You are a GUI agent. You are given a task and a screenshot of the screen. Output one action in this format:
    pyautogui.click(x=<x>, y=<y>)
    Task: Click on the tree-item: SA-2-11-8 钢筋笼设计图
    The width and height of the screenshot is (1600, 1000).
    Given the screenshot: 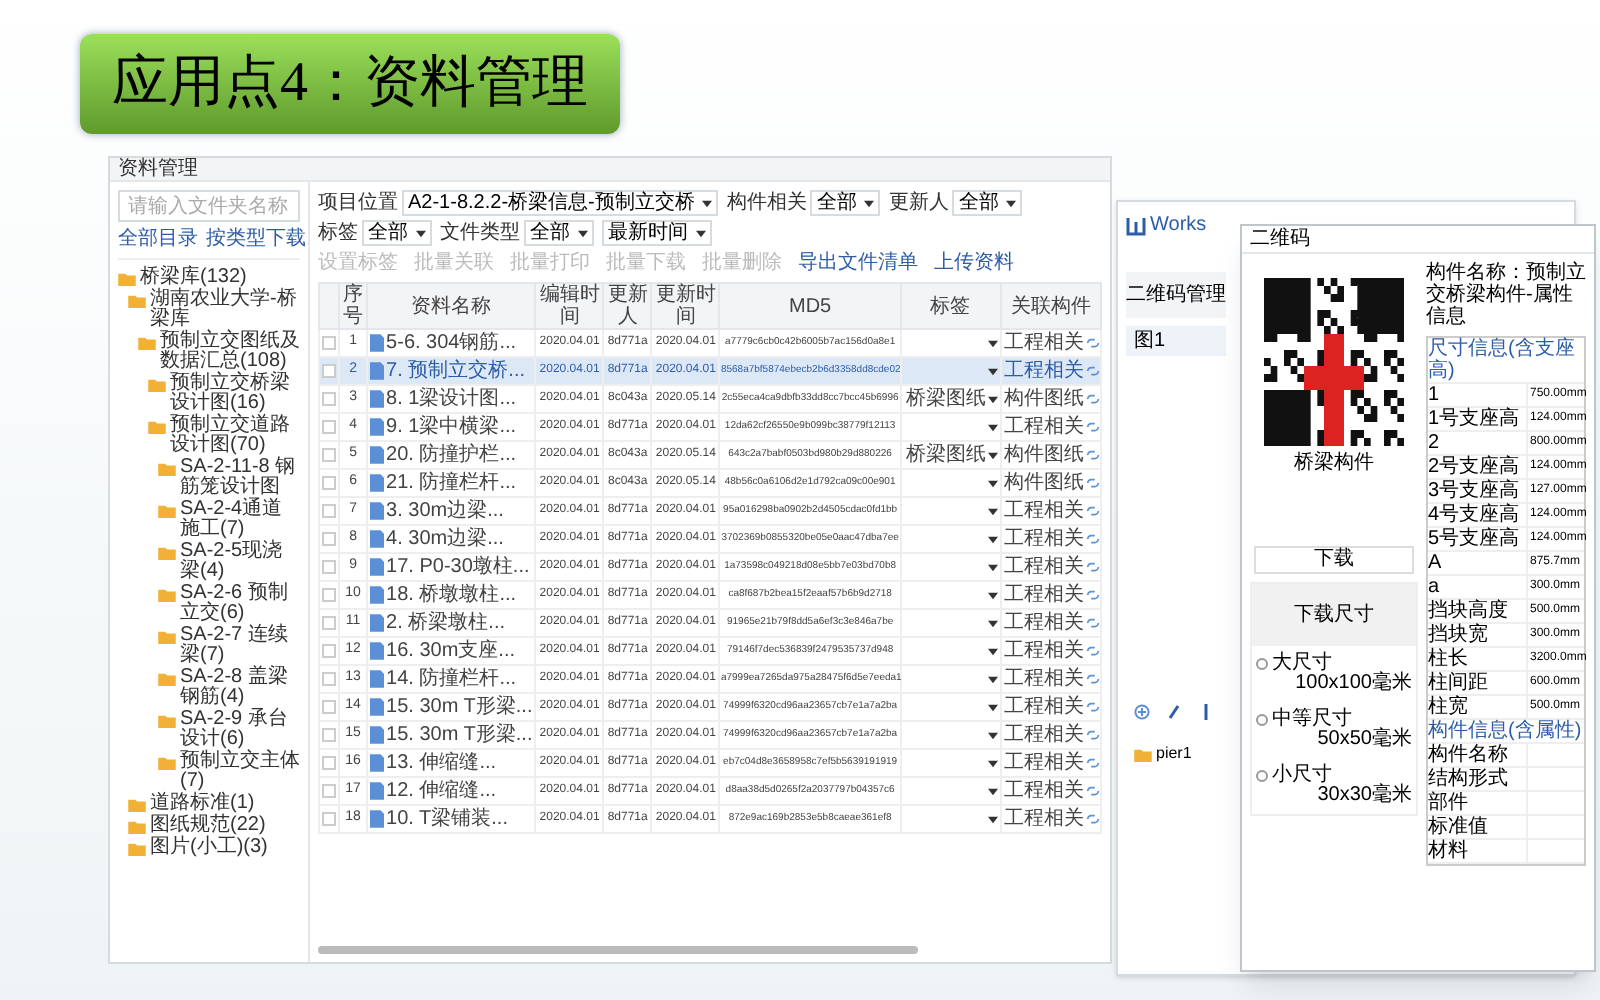 What is the action you would take?
    pyautogui.click(x=240, y=478)
    